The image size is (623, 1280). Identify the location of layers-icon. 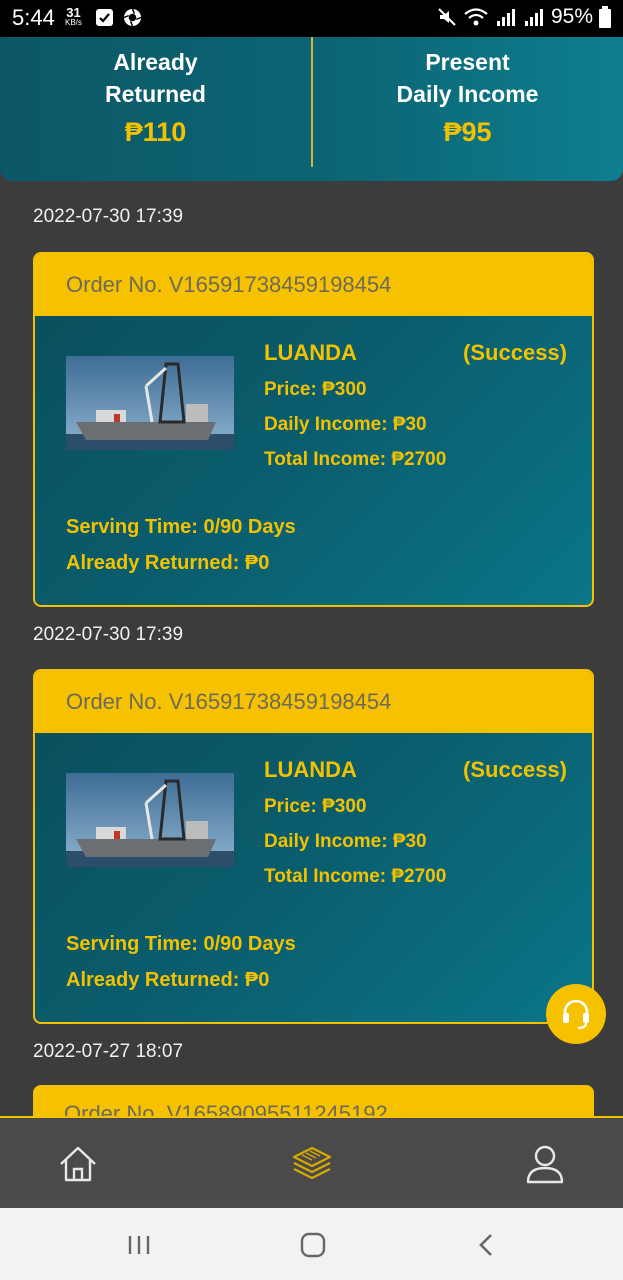
(312, 1163).